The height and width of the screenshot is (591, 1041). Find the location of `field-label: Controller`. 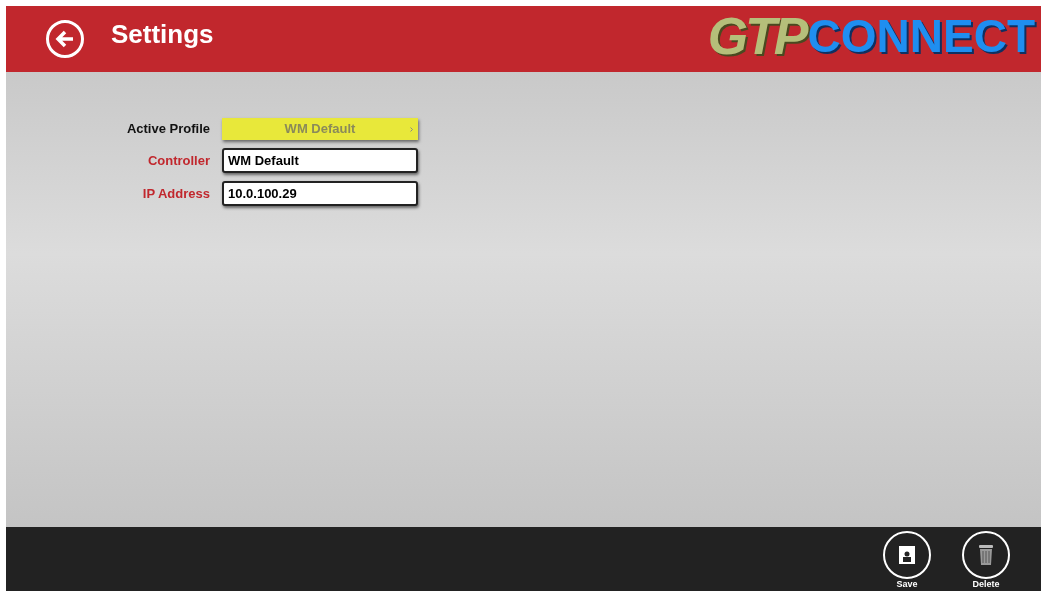

field-label: Controller is located at coordinates (178, 160).